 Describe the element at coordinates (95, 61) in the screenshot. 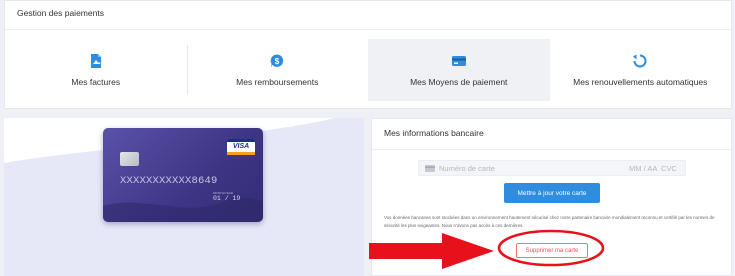

I see `invoice-icon` at that location.